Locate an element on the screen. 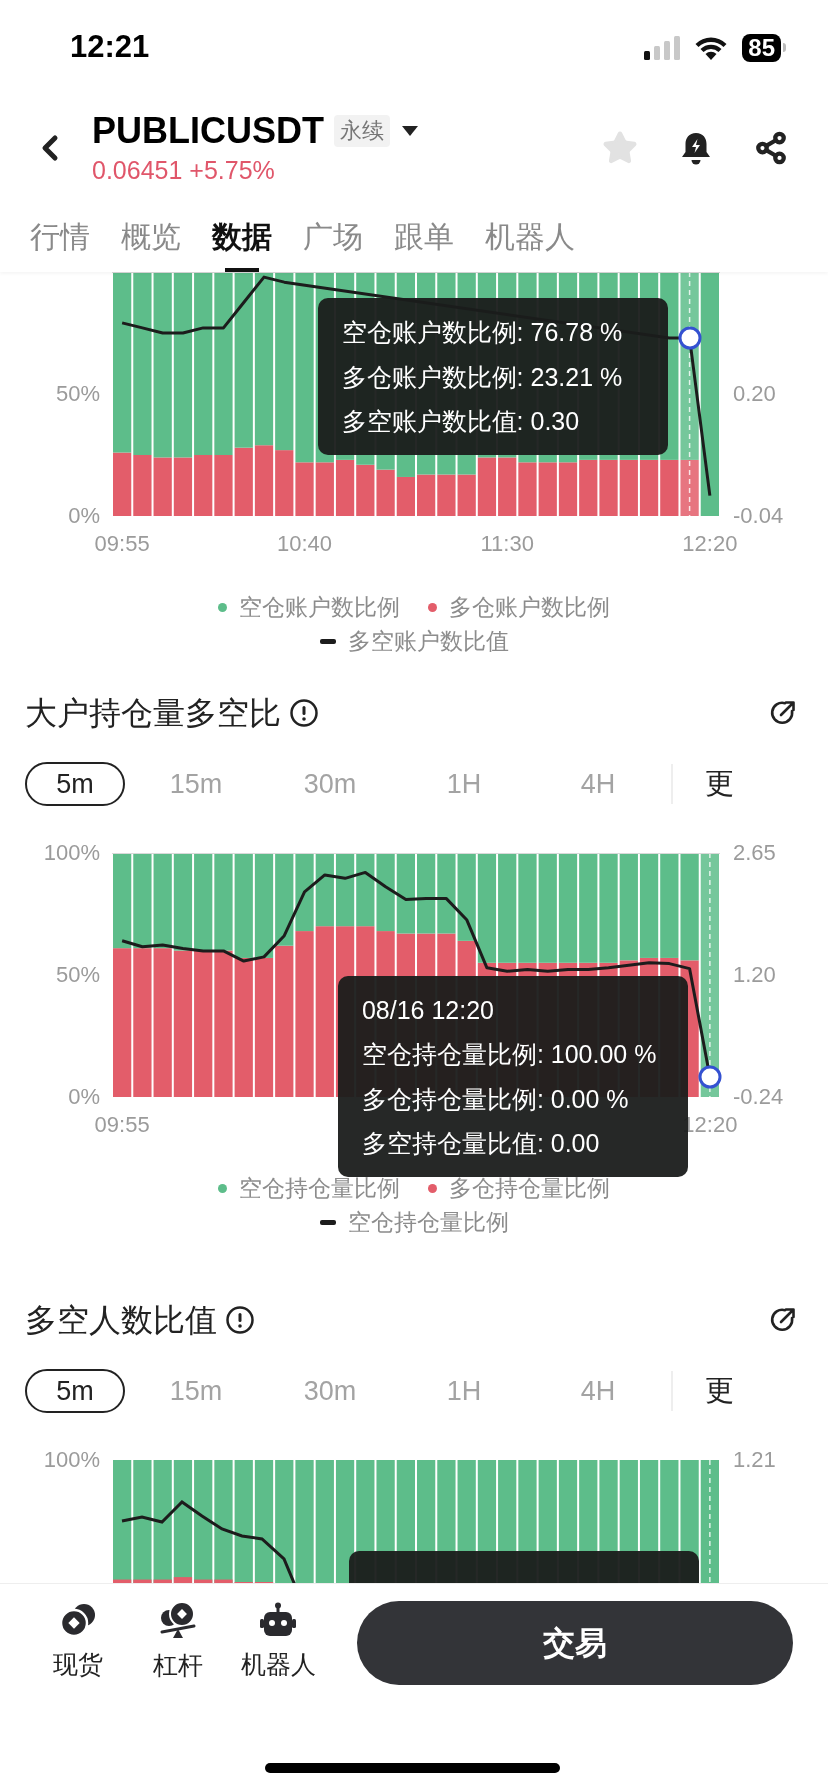 This screenshot has width=828, height=1792. axis-label: -0.24 is located at coordinates (758, 1097).